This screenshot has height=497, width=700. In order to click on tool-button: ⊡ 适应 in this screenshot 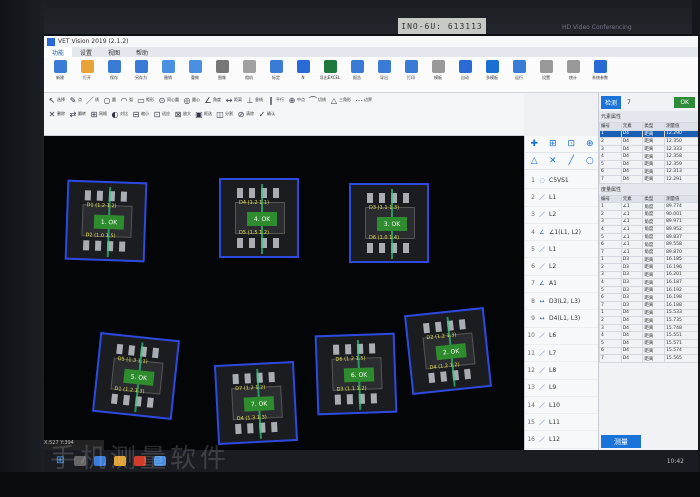, I will do `click(161, 114)`.